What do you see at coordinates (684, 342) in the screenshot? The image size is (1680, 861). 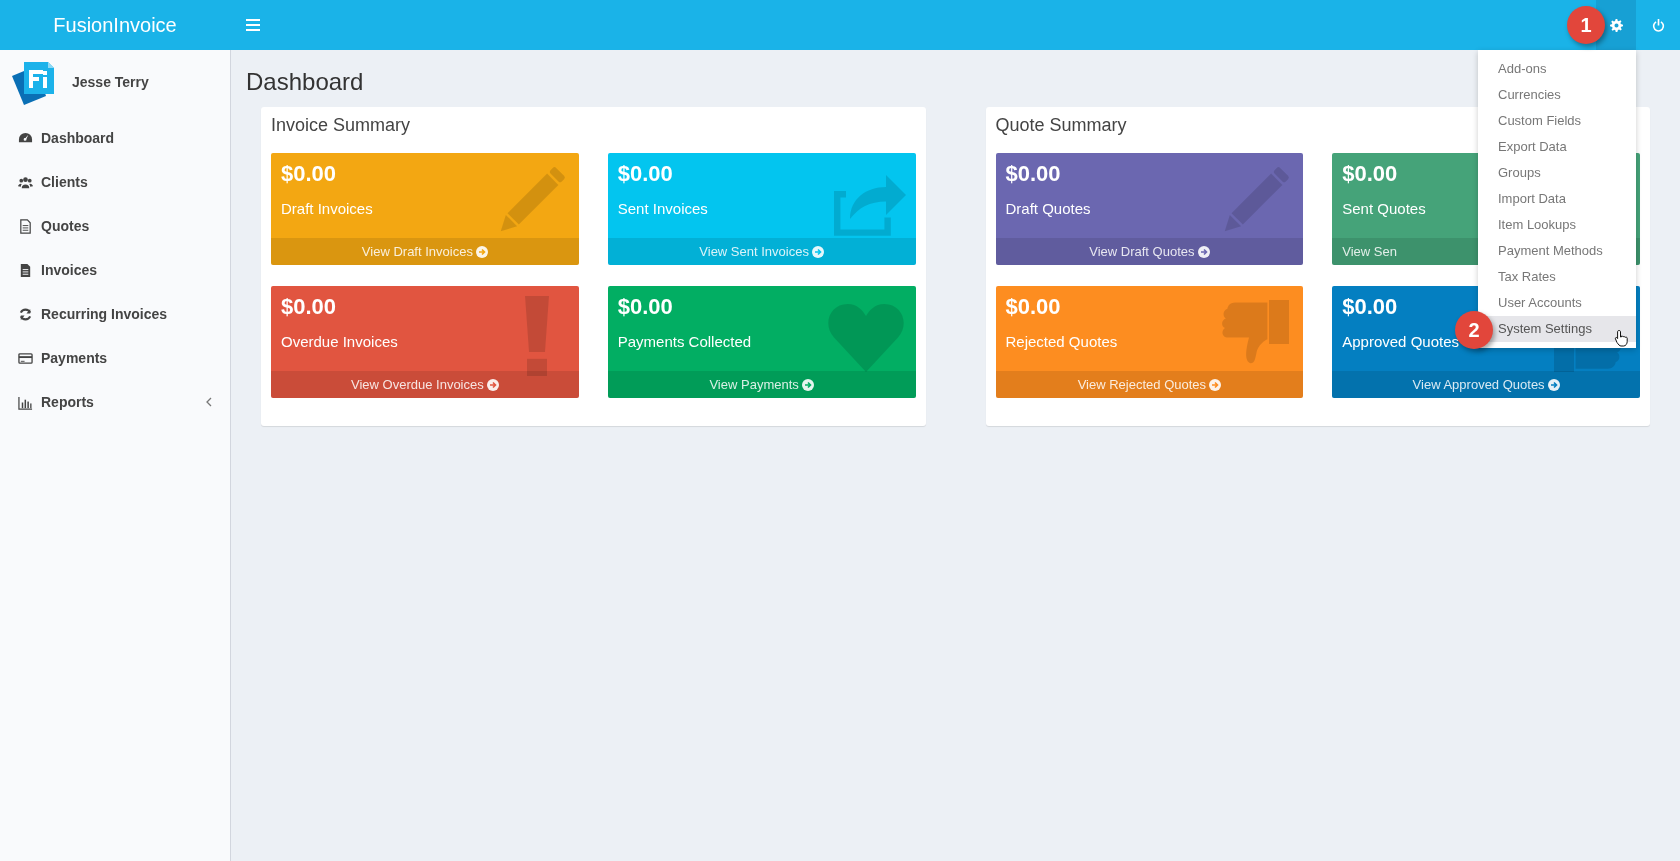 I see `card-label: Payments Collected` at bounding box center [684, 342].